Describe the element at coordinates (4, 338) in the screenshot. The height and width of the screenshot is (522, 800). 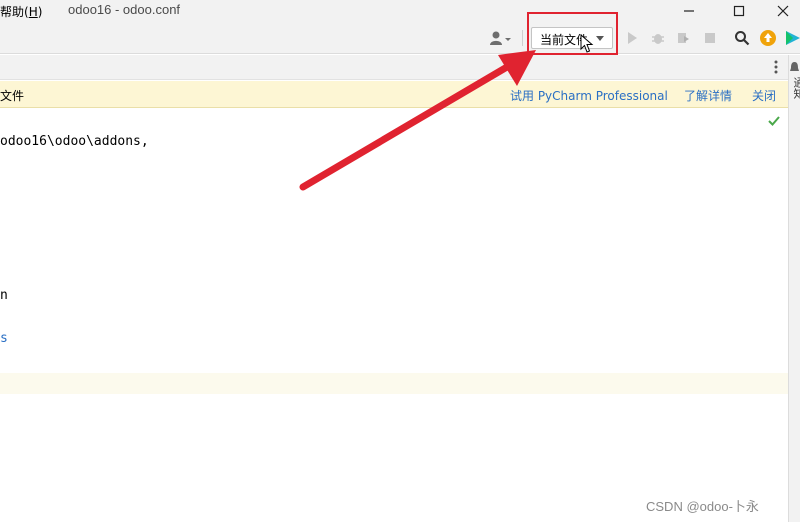
I see `code-line: s` at that location.